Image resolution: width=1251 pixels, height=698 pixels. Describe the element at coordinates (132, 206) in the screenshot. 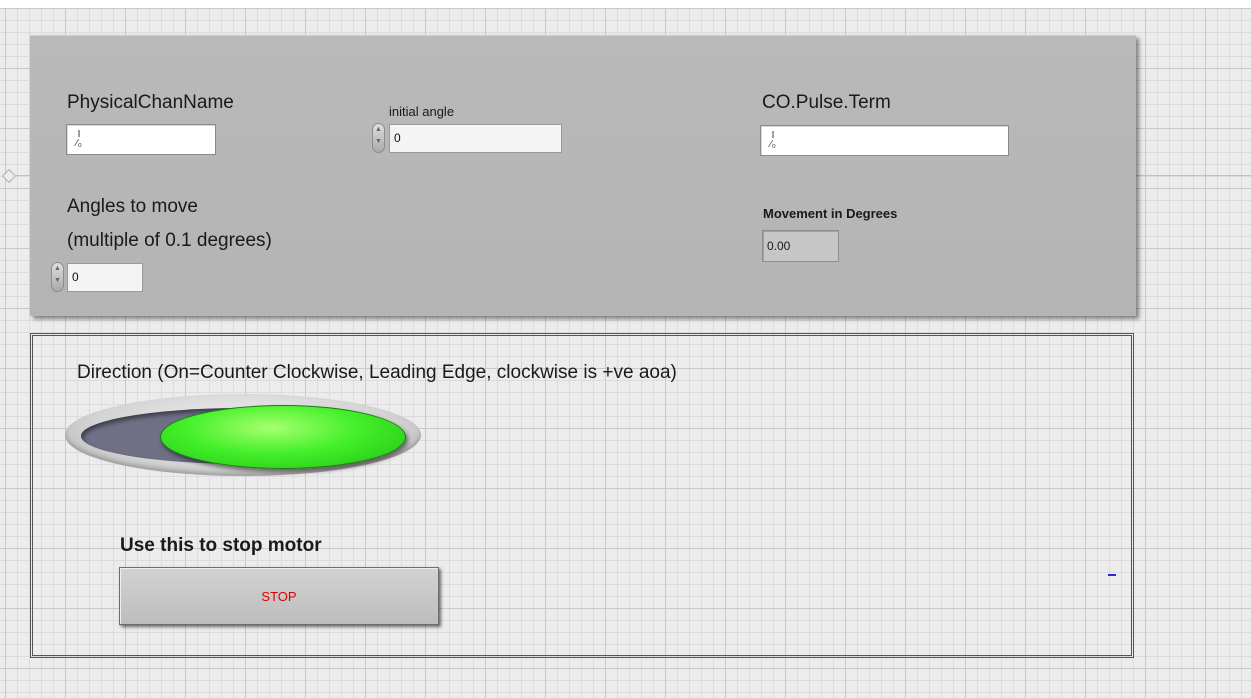

I see `angles-to-move-label: Angles to move` at that location.